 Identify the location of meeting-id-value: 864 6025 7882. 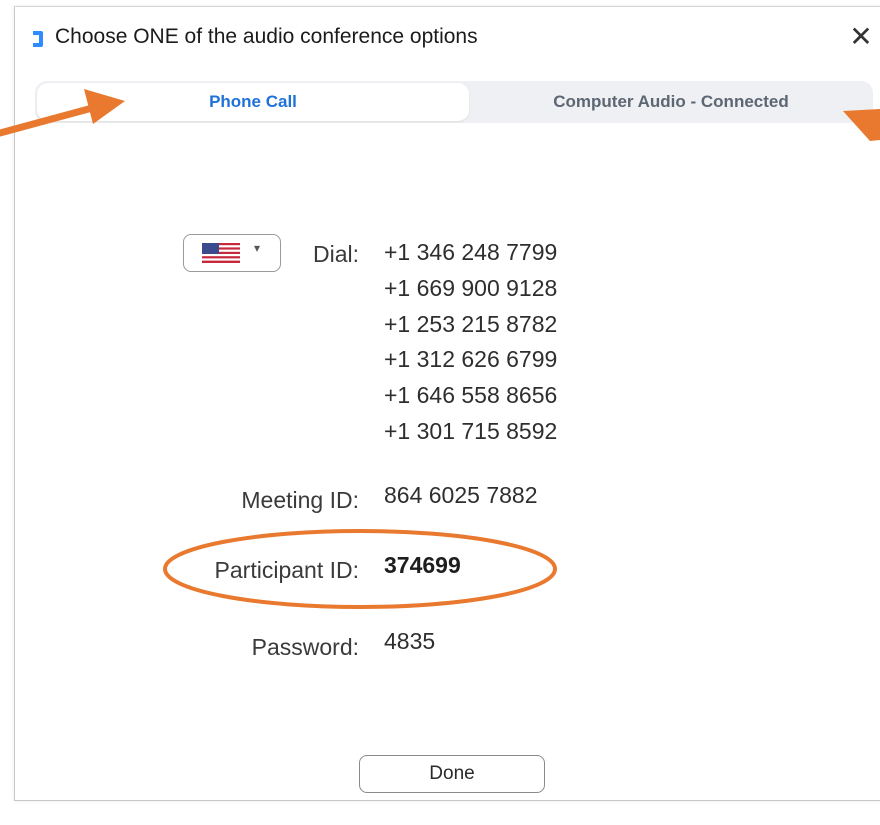
(461, 495).